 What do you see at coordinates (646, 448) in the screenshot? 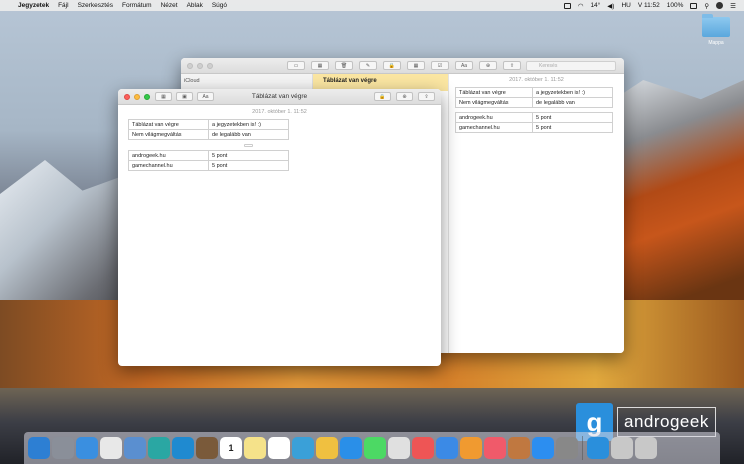
I see `trash-icon` at bounding box center [646, 448].